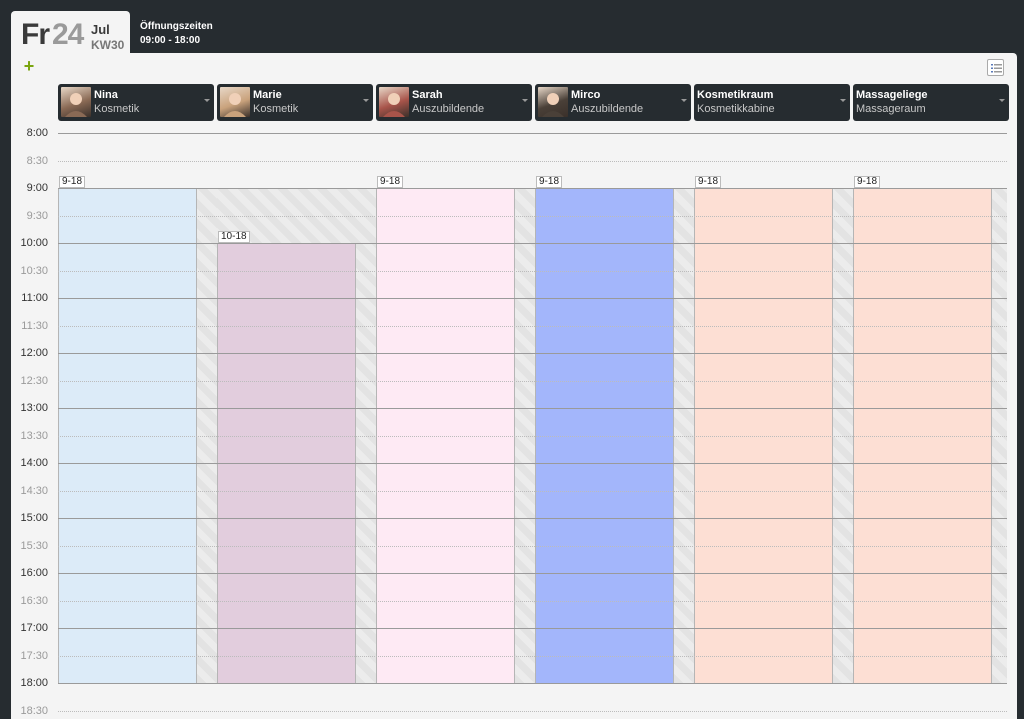 Image resolution: width=1024 pixels, height=719 pixels. Describe the element at coordinates (34, 545) in the screenshot. I see `time-label: 15:30` at that location.